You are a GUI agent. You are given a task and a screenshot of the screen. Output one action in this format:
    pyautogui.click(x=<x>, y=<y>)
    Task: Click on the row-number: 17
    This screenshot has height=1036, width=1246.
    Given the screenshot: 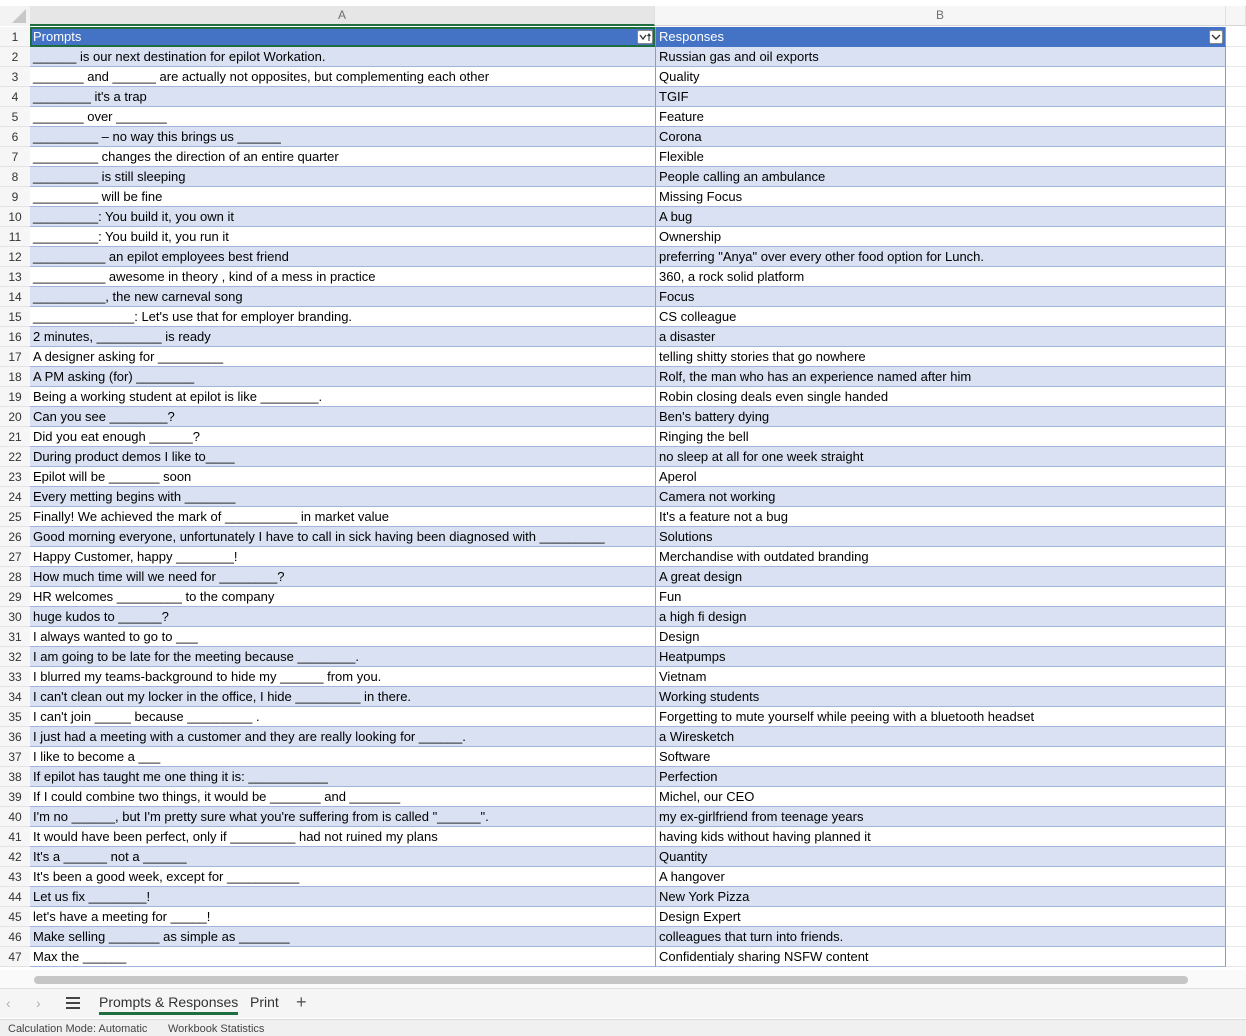 What is the action you would take?
    pyautogui.click(x=15, y=357)
    